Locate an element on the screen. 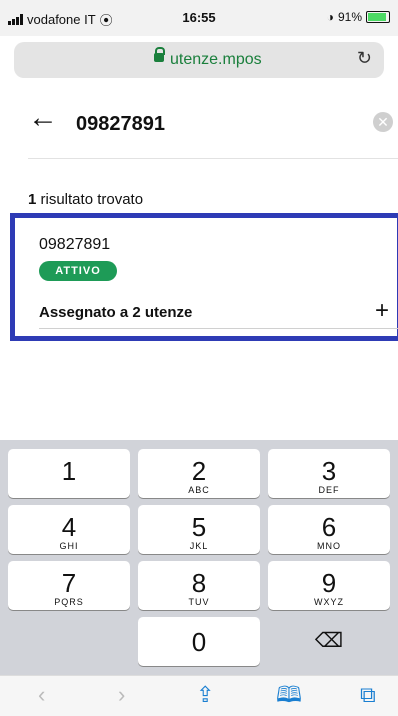 The image size is (398, 716). key-number: 9 is located at coordinates (329, 583).